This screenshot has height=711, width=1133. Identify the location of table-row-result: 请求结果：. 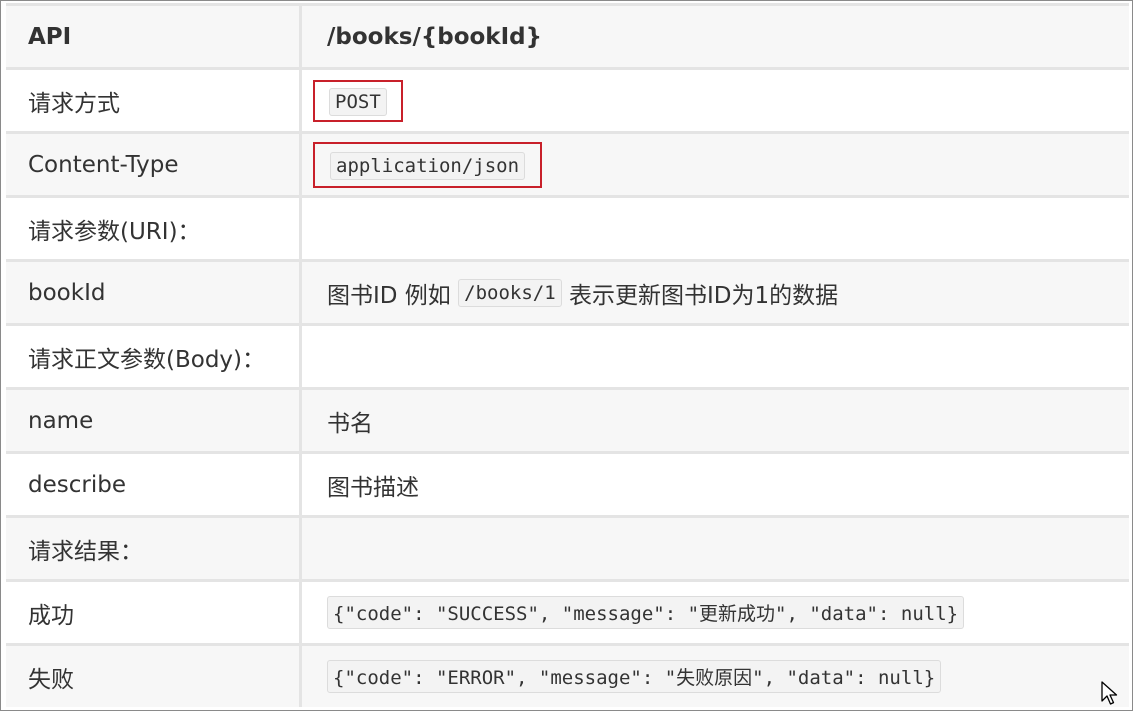
(567, 547).